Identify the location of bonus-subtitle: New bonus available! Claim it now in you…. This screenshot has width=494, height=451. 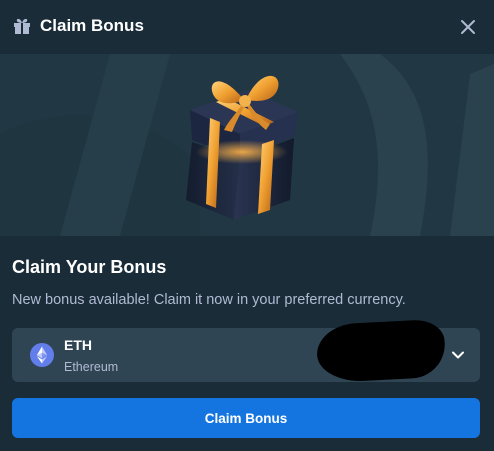
(209, 300).